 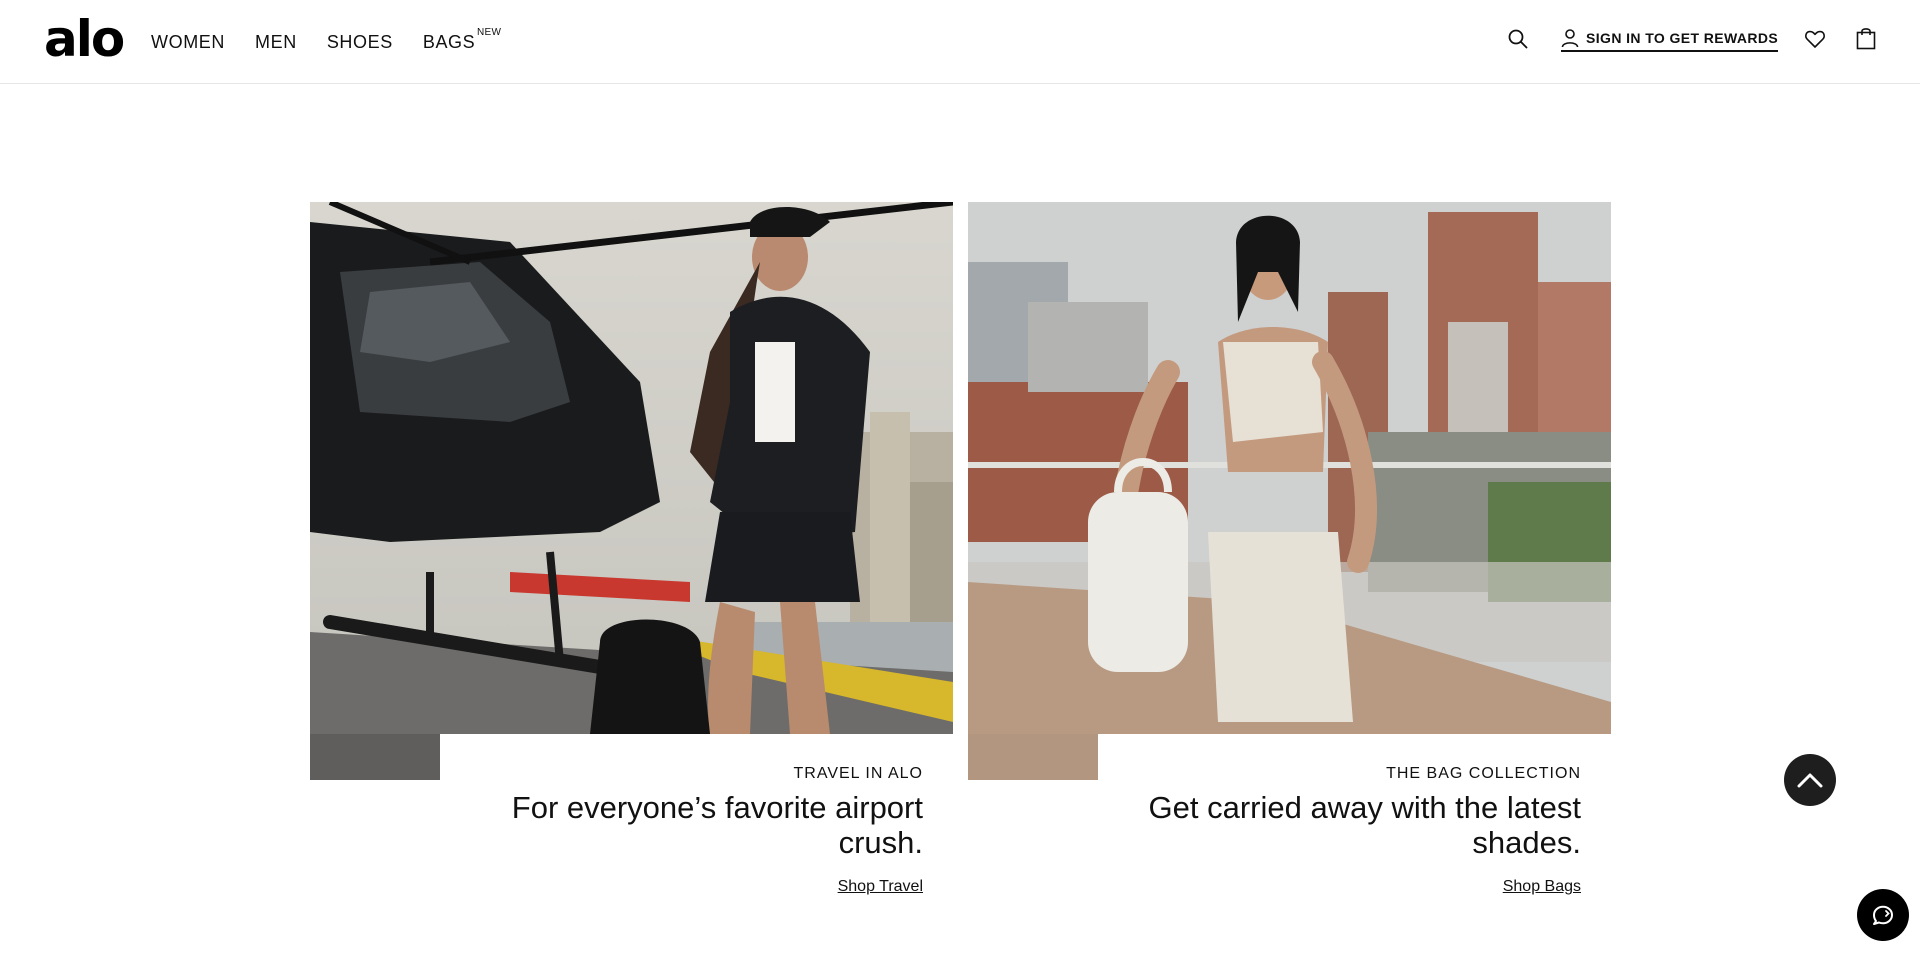 I want to click on tarmac-strip, so click(x=375, y=757).